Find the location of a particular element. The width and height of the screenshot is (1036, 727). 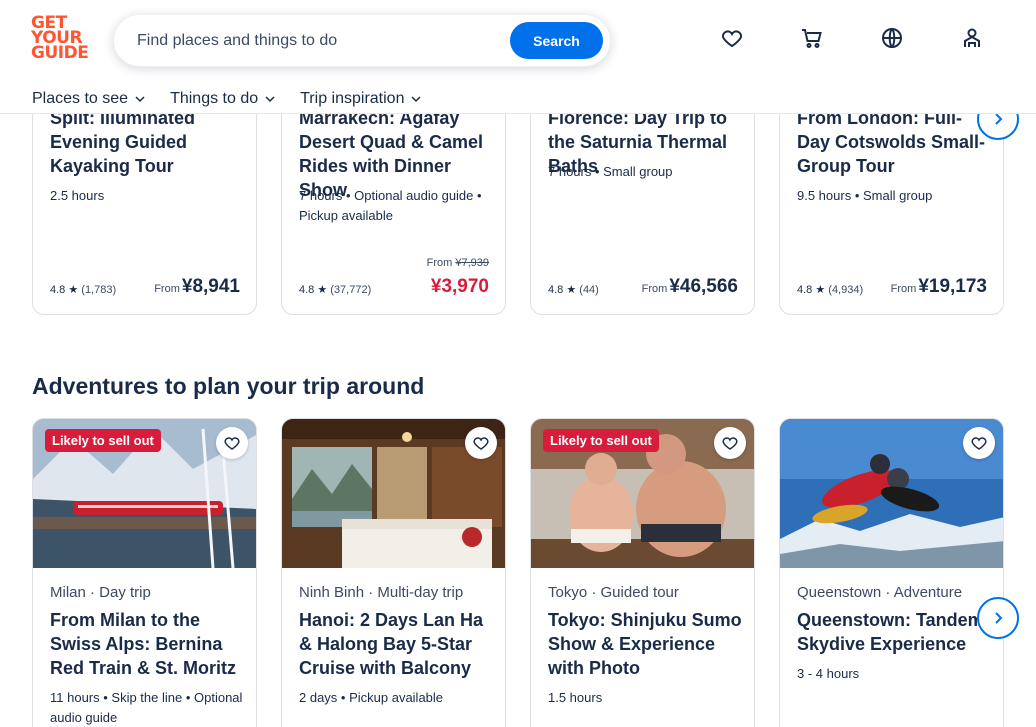

card-meta: 9.5 hours • Small group is located at coordinates (865, 195).